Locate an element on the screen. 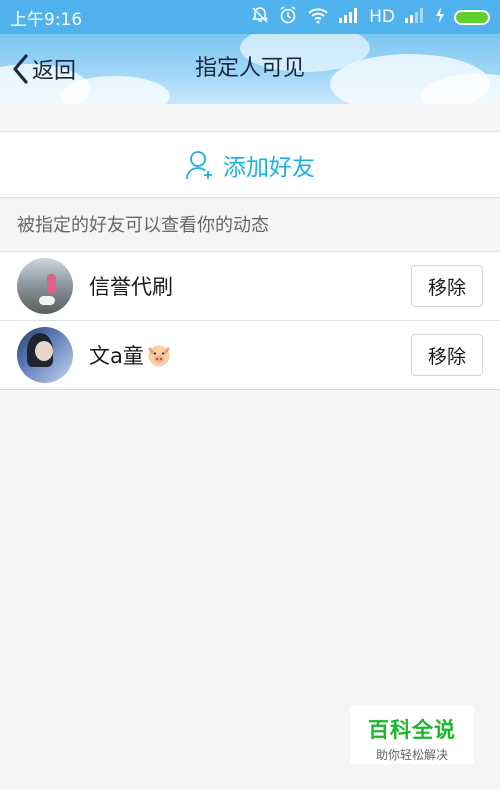 The height and width of the screenshot is (790, 500). watermark-slogan: 助你轻松解决 is located at coordinates (411, 755).